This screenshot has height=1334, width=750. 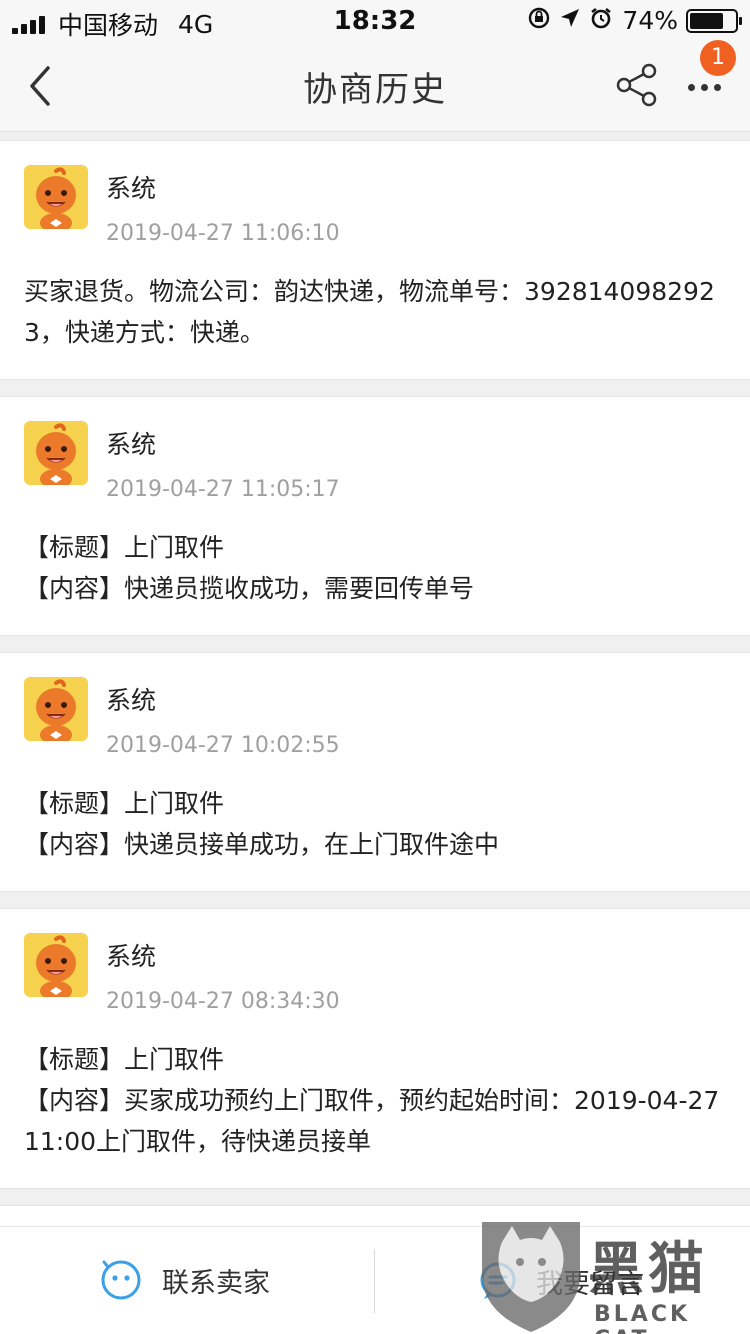 I want to click on status-bar-right: 74%, so click(x=635, y=20).